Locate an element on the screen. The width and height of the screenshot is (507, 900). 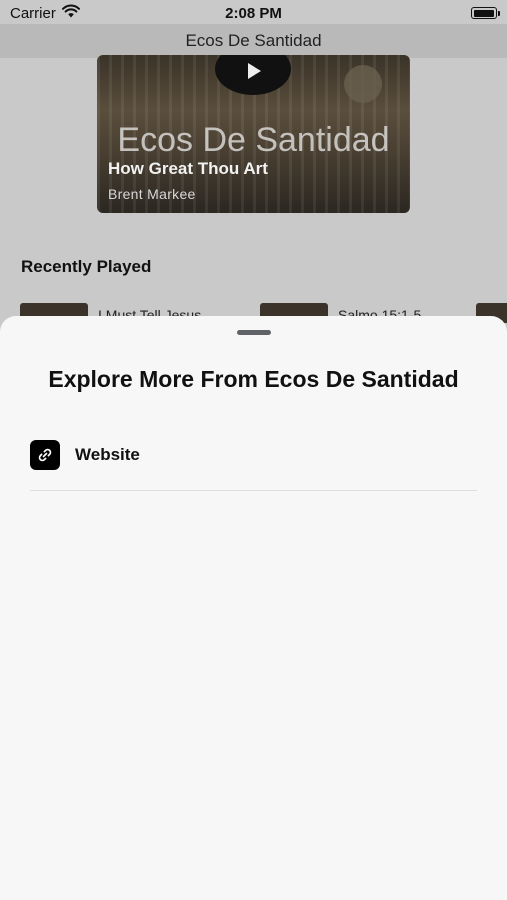
link-icon is located at coordinates (45, 455).